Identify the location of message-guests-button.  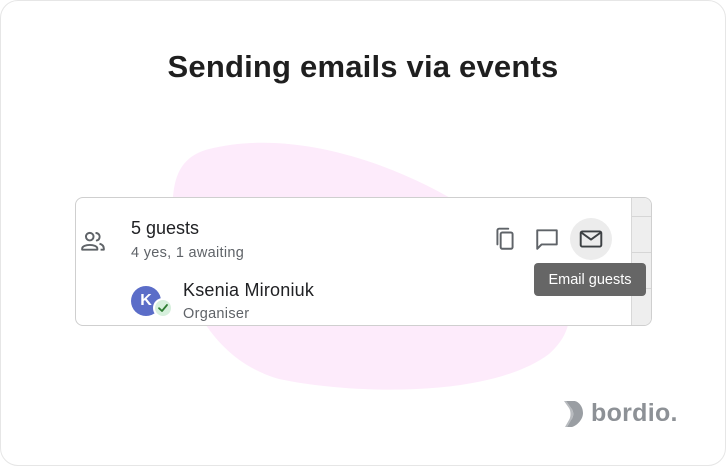
(547, 239).